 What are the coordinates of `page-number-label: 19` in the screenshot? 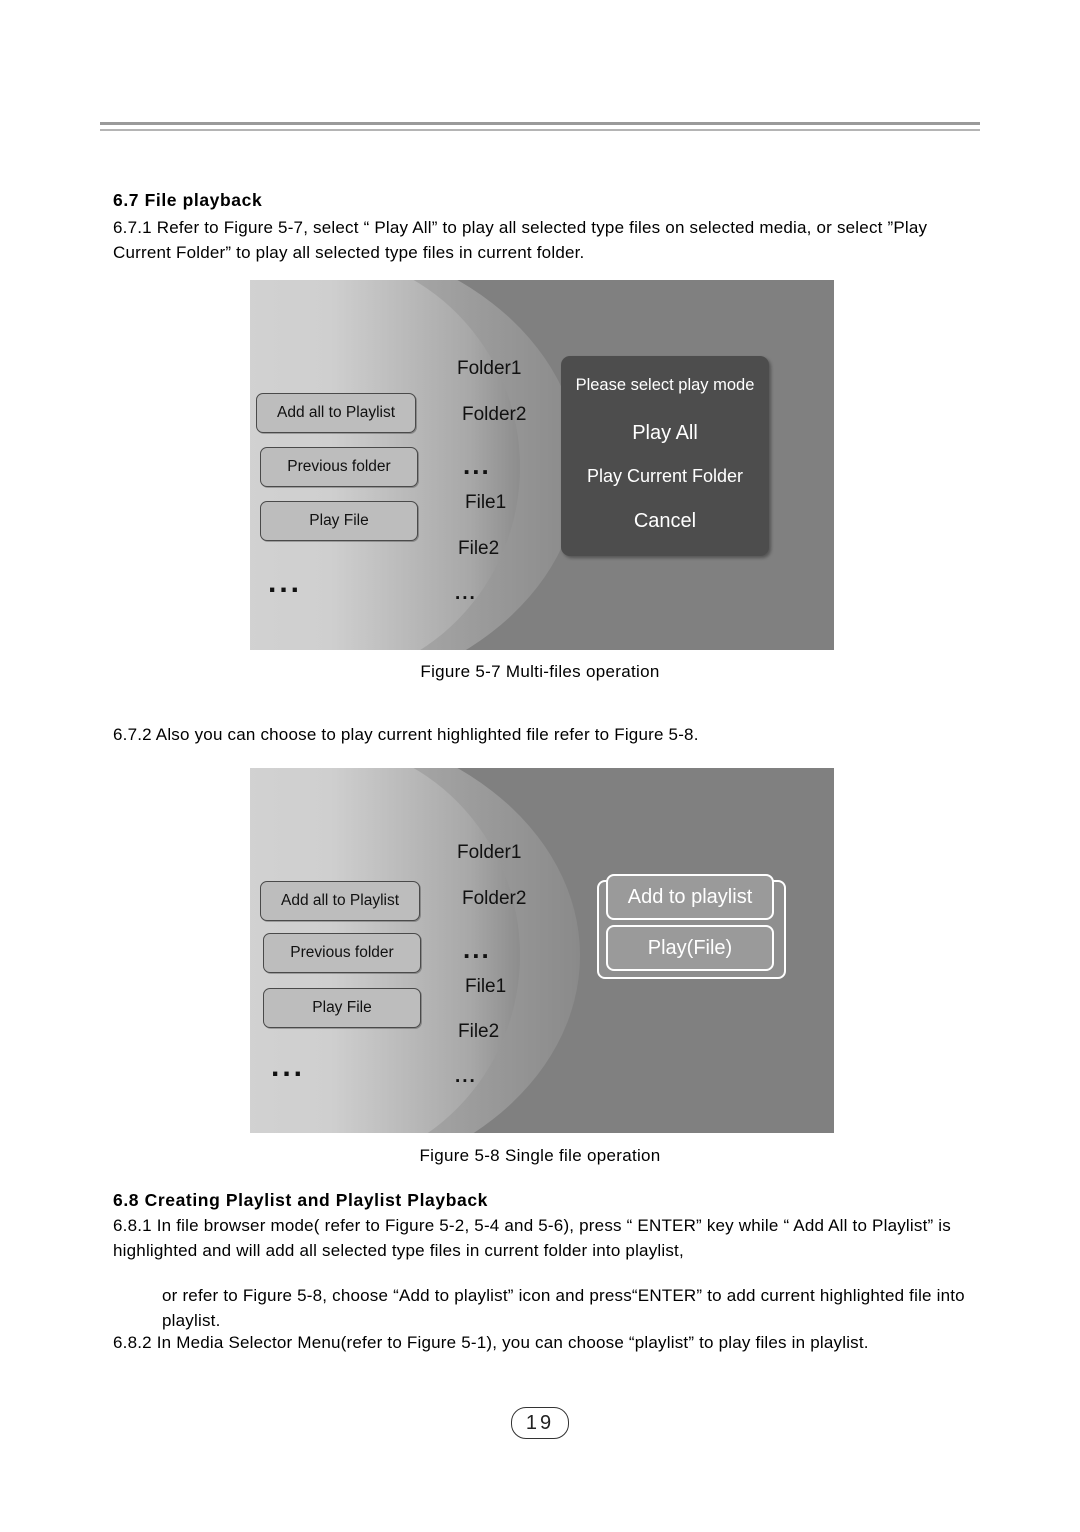 It's located at (540, 1422).